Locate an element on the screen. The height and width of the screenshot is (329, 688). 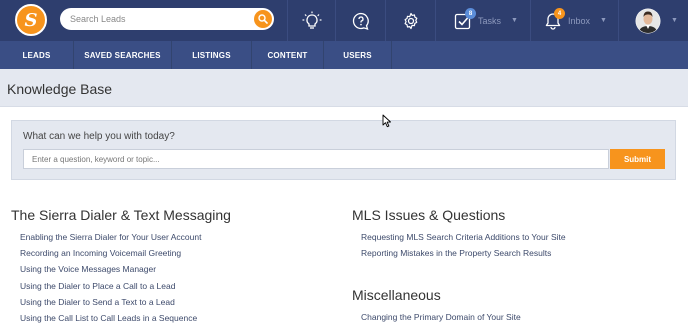
inbox-badge: 4 is located at coordinates (559, 13).